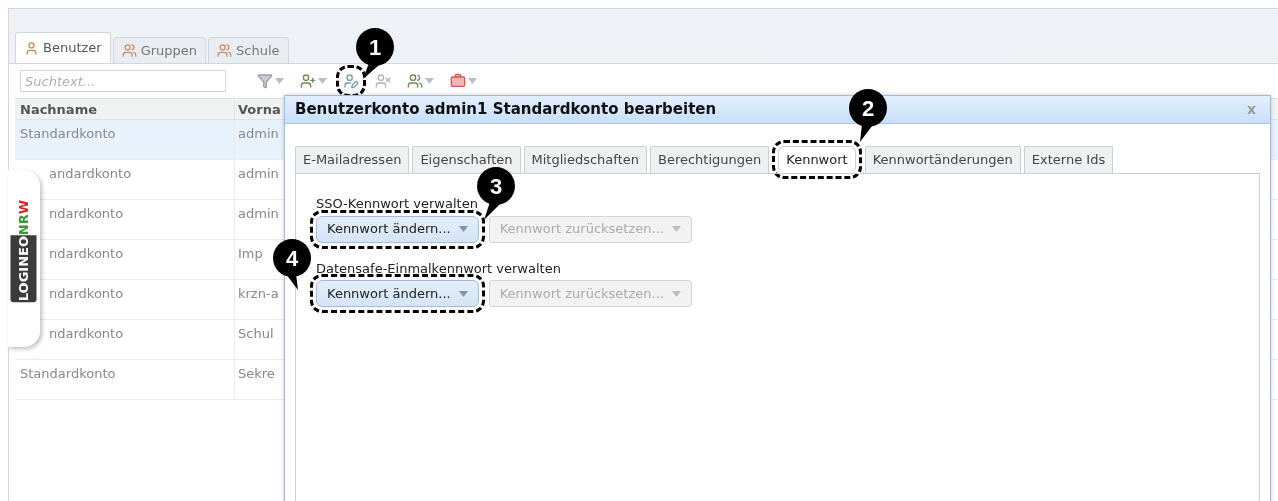 The height and width of the screenshot is (501, 1278). Describe the element at coordinates (352, 159) in the screenshot. I see `dialog-tab: E-Mailadressen` at that location.